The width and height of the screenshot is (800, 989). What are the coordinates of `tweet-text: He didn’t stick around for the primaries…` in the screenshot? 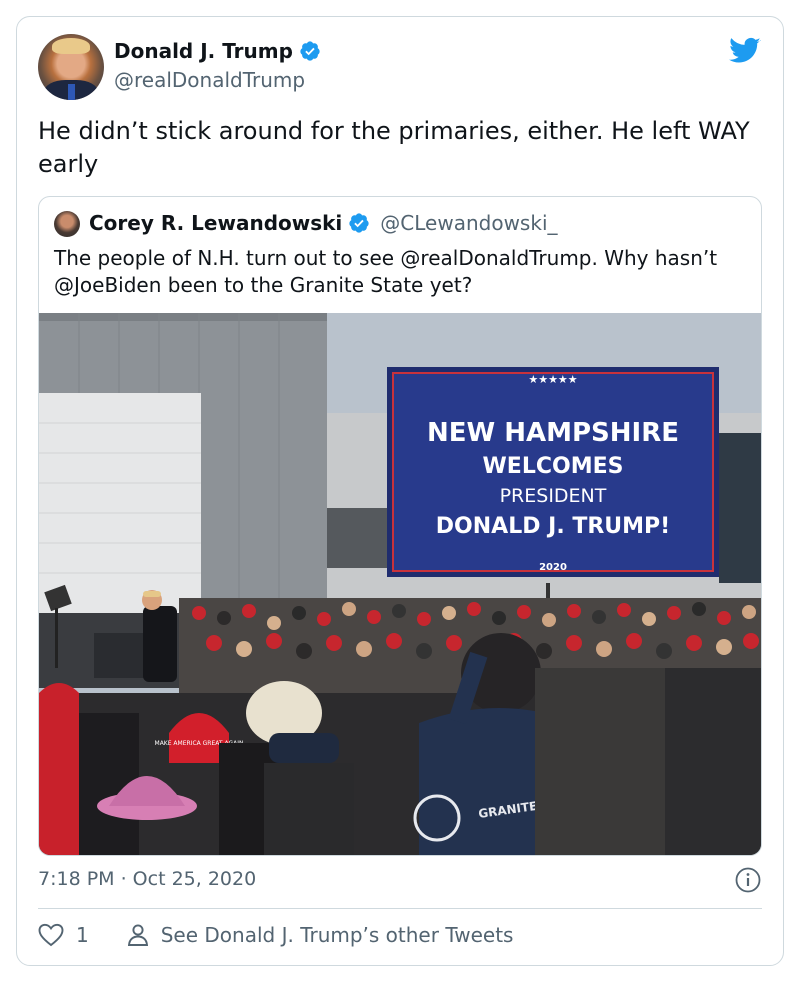 It's located at (394, 147).